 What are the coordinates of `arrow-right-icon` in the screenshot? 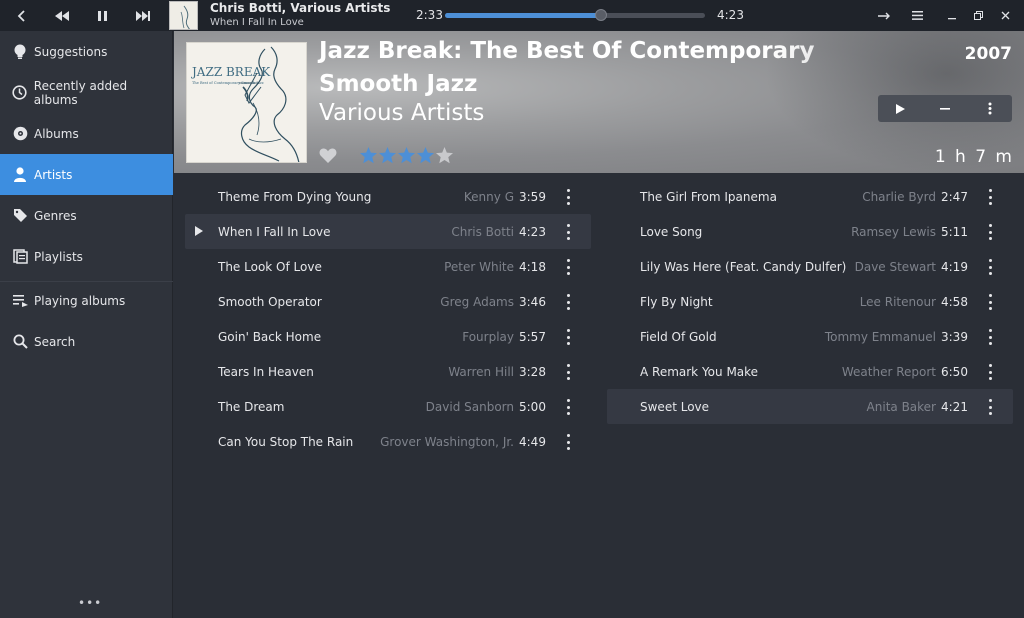 It's located at (883, 15).